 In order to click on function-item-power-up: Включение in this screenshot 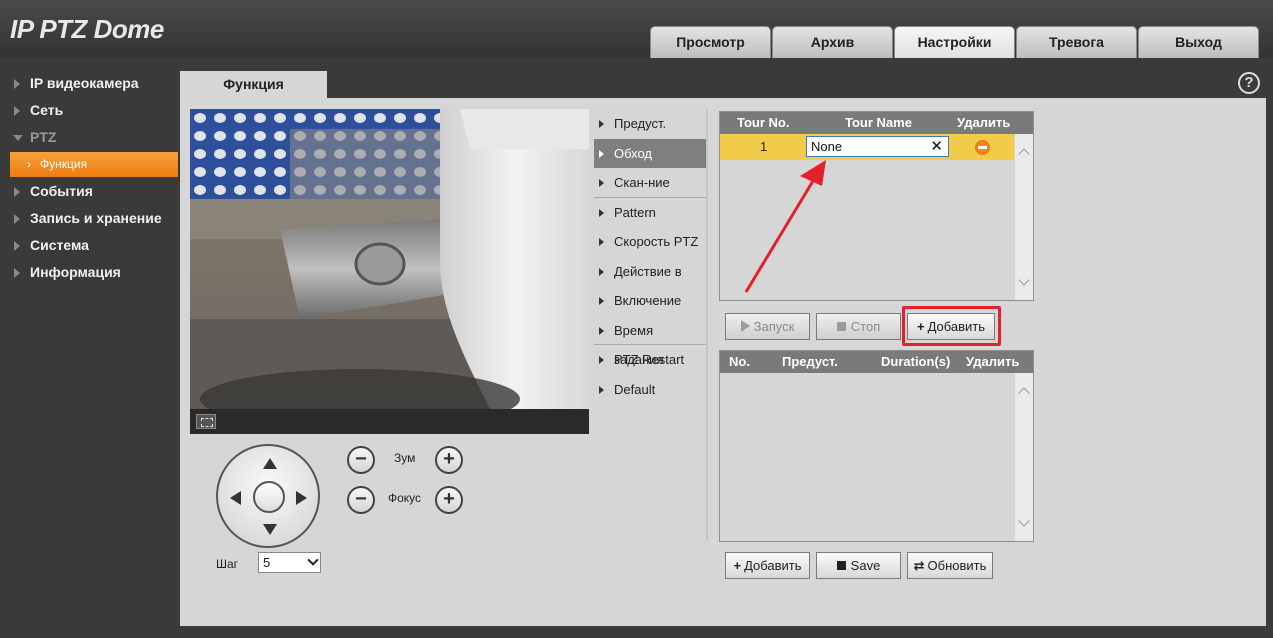, I will do `click(650, 301)`.